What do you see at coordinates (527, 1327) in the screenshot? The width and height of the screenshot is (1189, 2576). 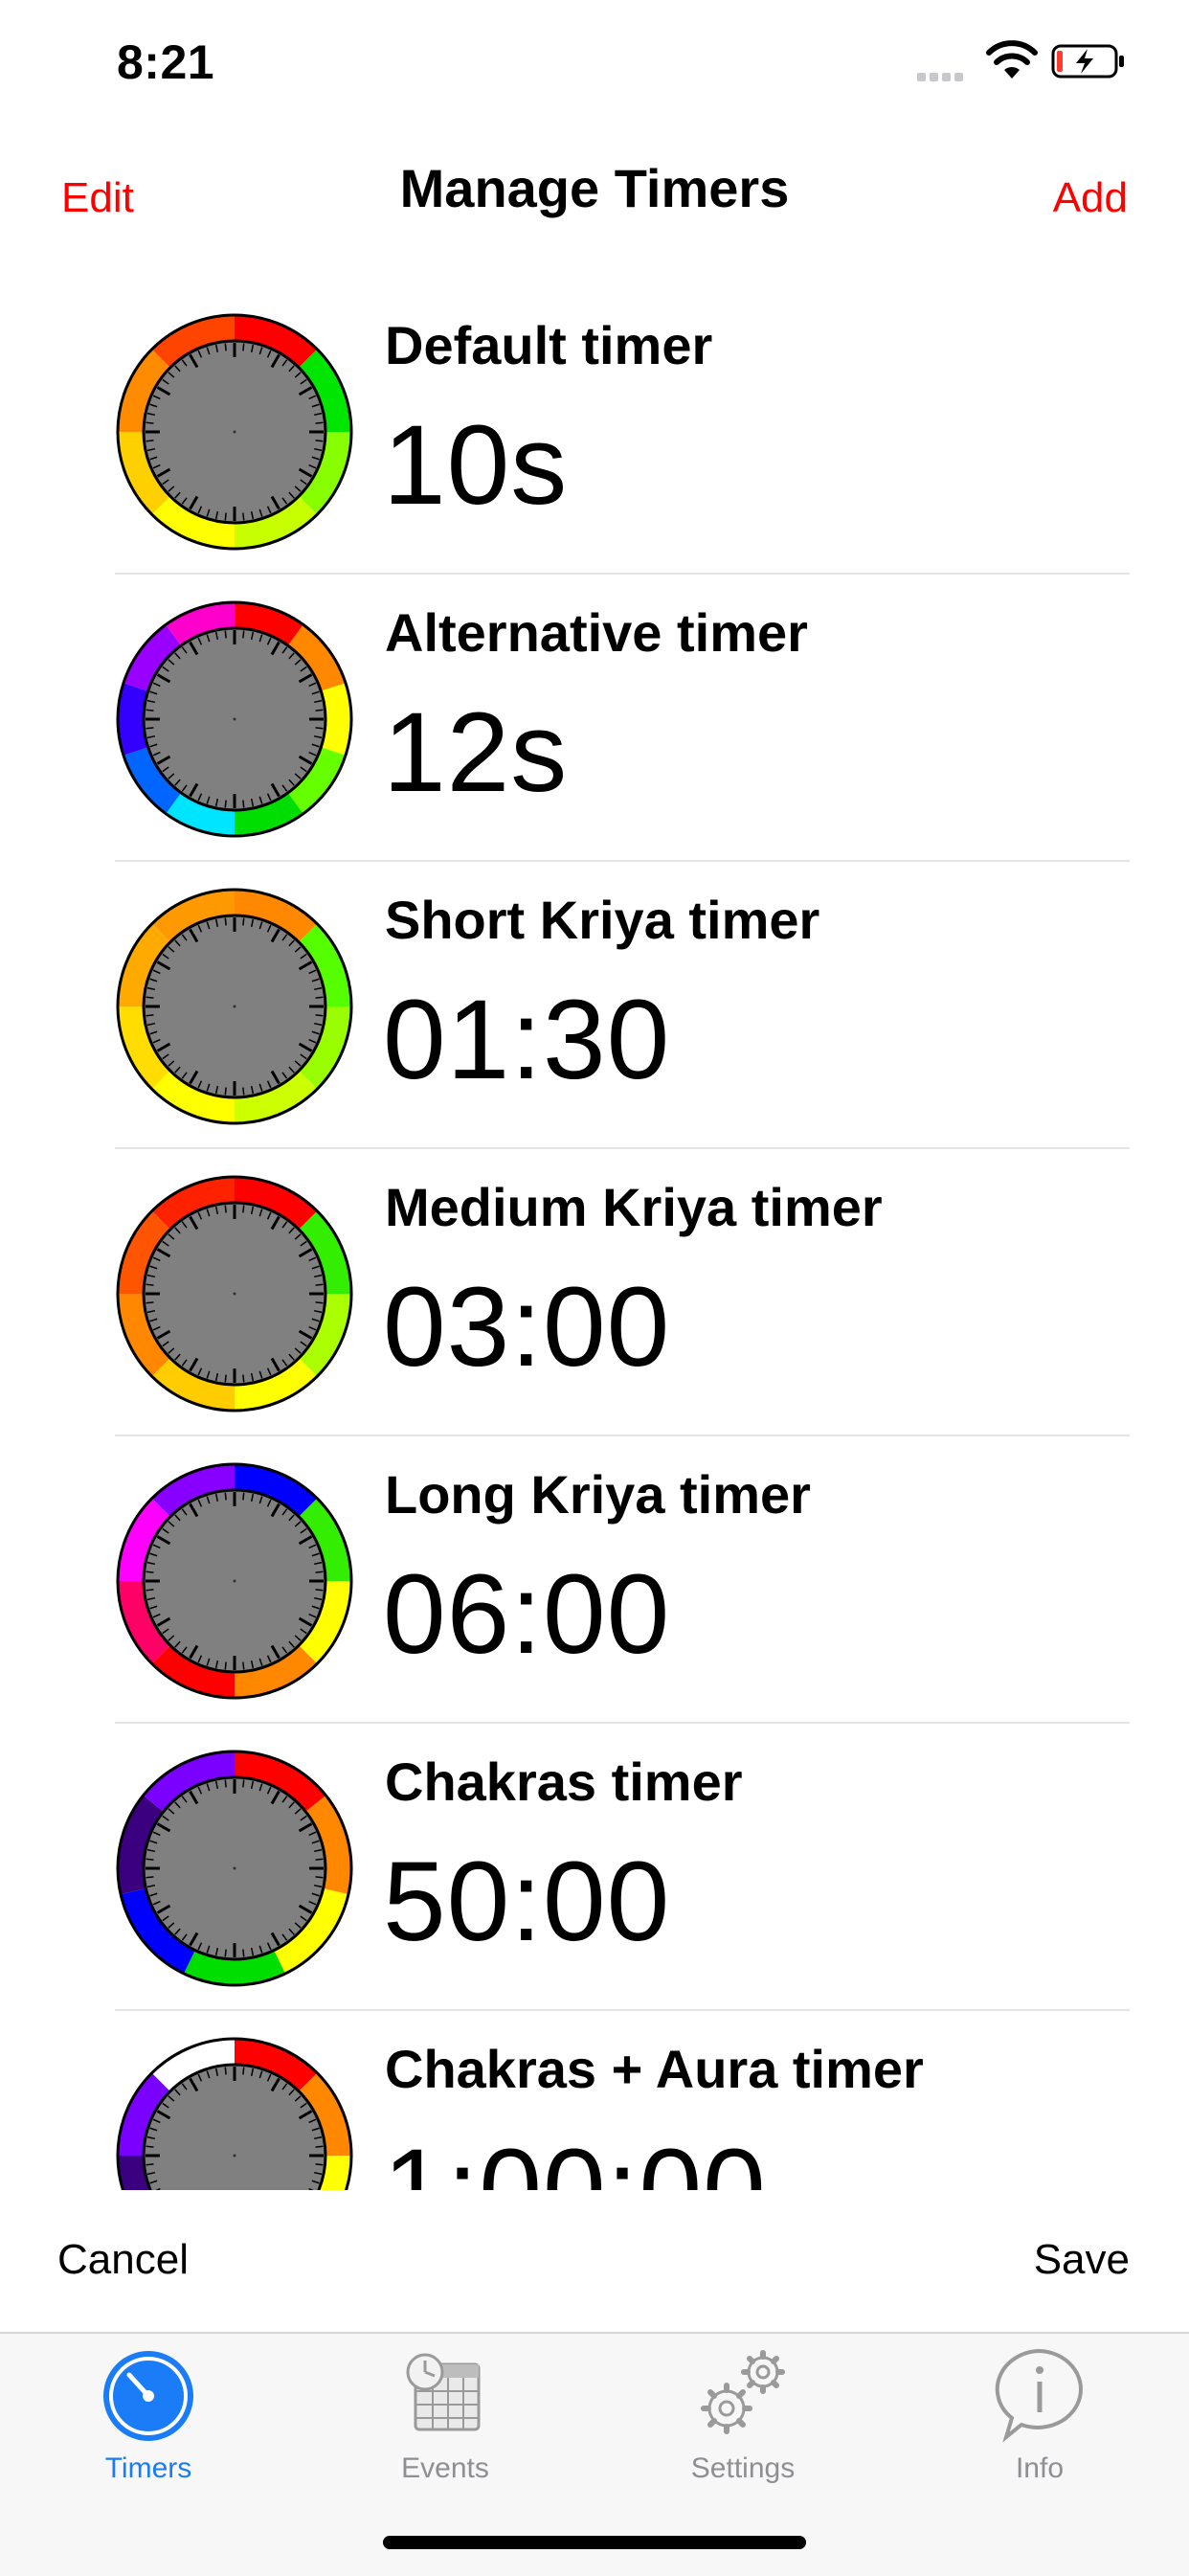 I see `timer-duration: 03:00` at bounding box center [527, 1327].